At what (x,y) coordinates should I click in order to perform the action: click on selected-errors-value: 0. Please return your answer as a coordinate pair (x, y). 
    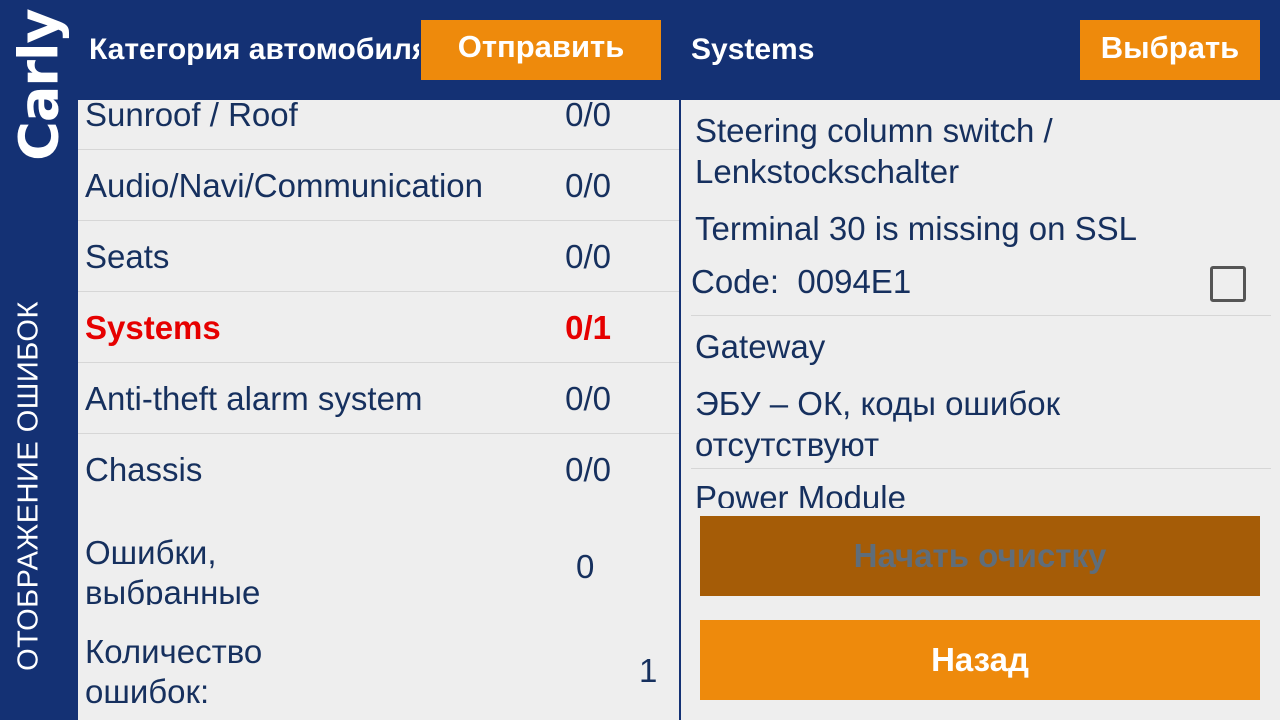
    Looking at the image, I should click on (585, 566).